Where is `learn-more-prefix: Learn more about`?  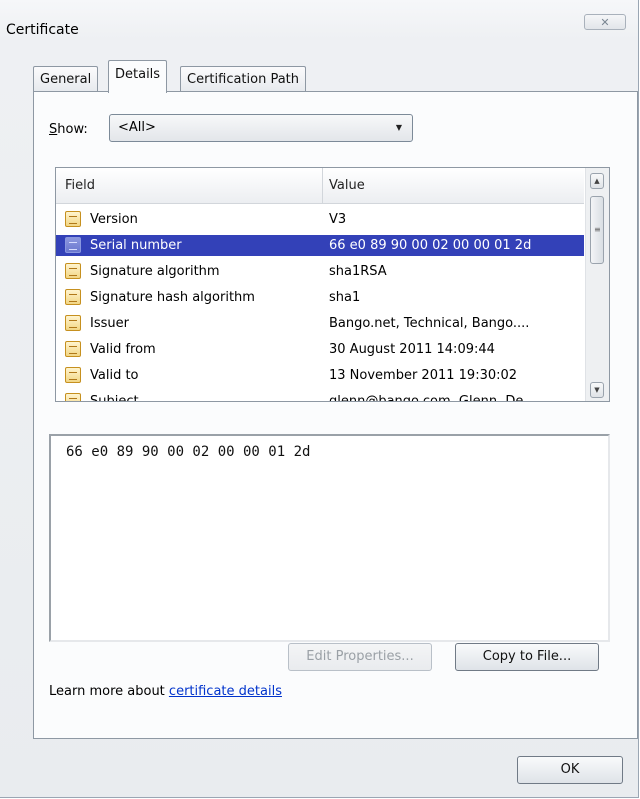
learn-more-prefix: Learn more about is located at coordinates (109, 691).